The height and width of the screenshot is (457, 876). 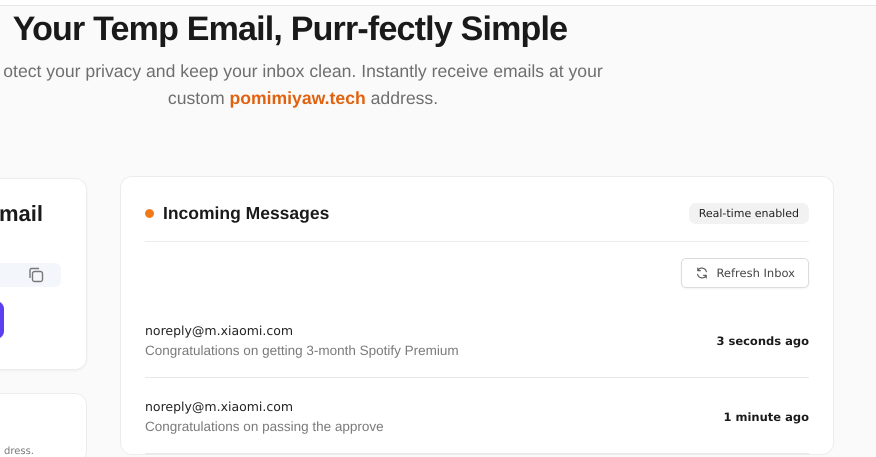 I want to click on page-title: Your Temp Email, Purr-fectly Simple, so click(x=290, y=29).